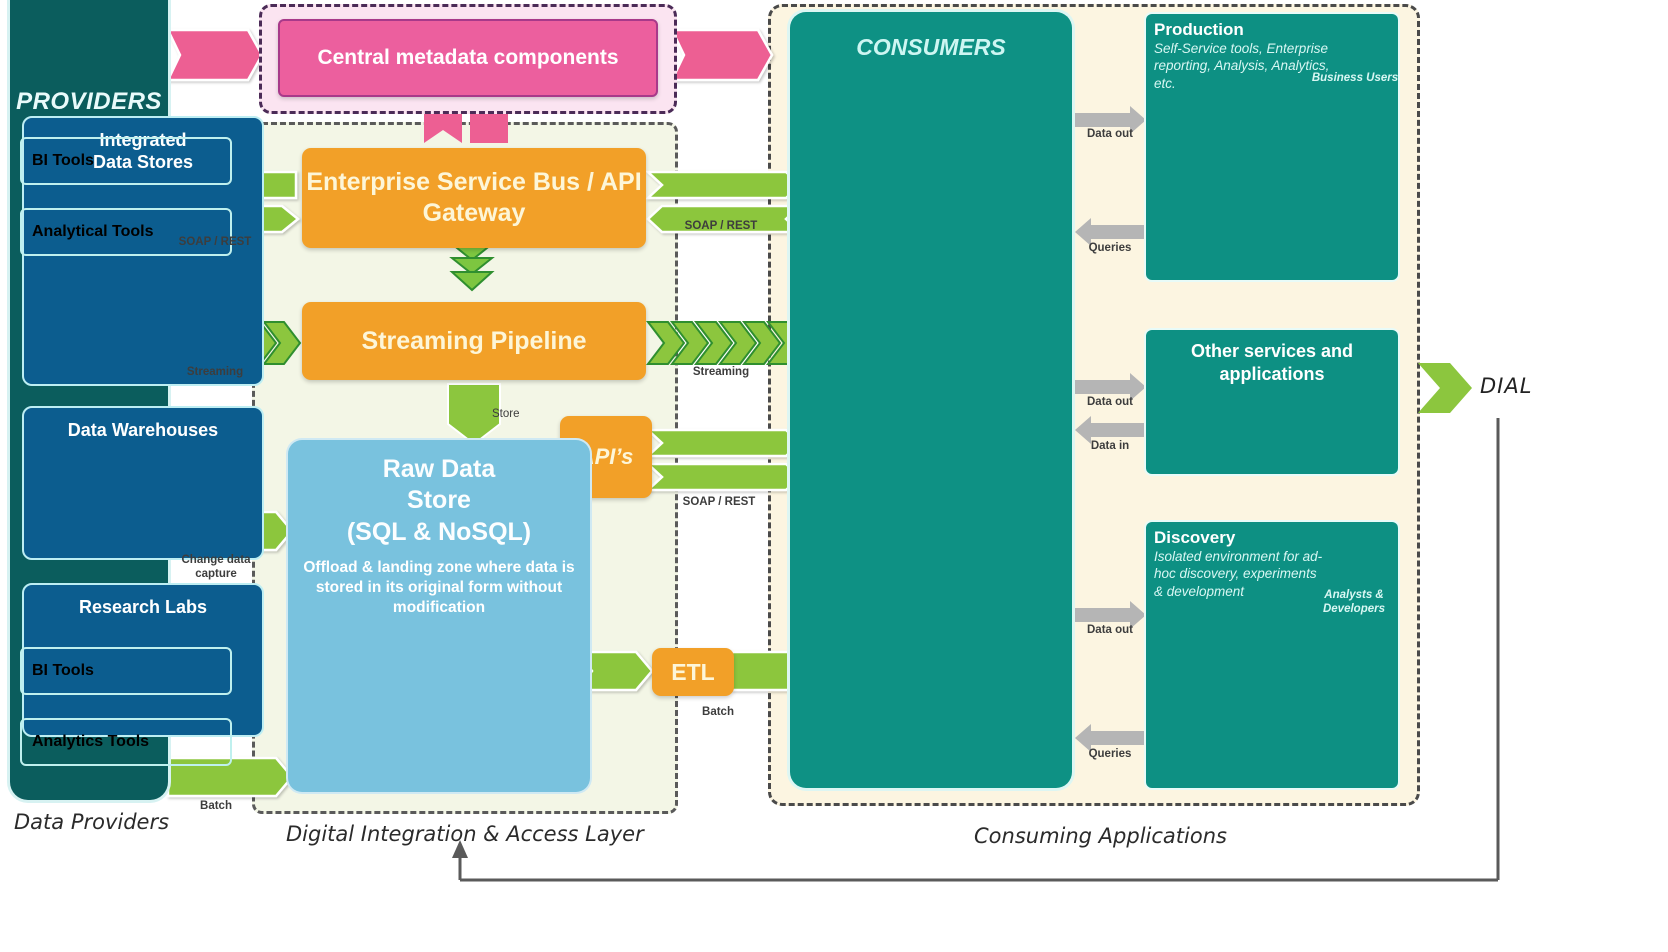 The height and width of the screenshot is (952, 1668). Describe the element at coordinates (721, 372) in the screenshot. I see `label-streaming-right: Streaming` at that location.